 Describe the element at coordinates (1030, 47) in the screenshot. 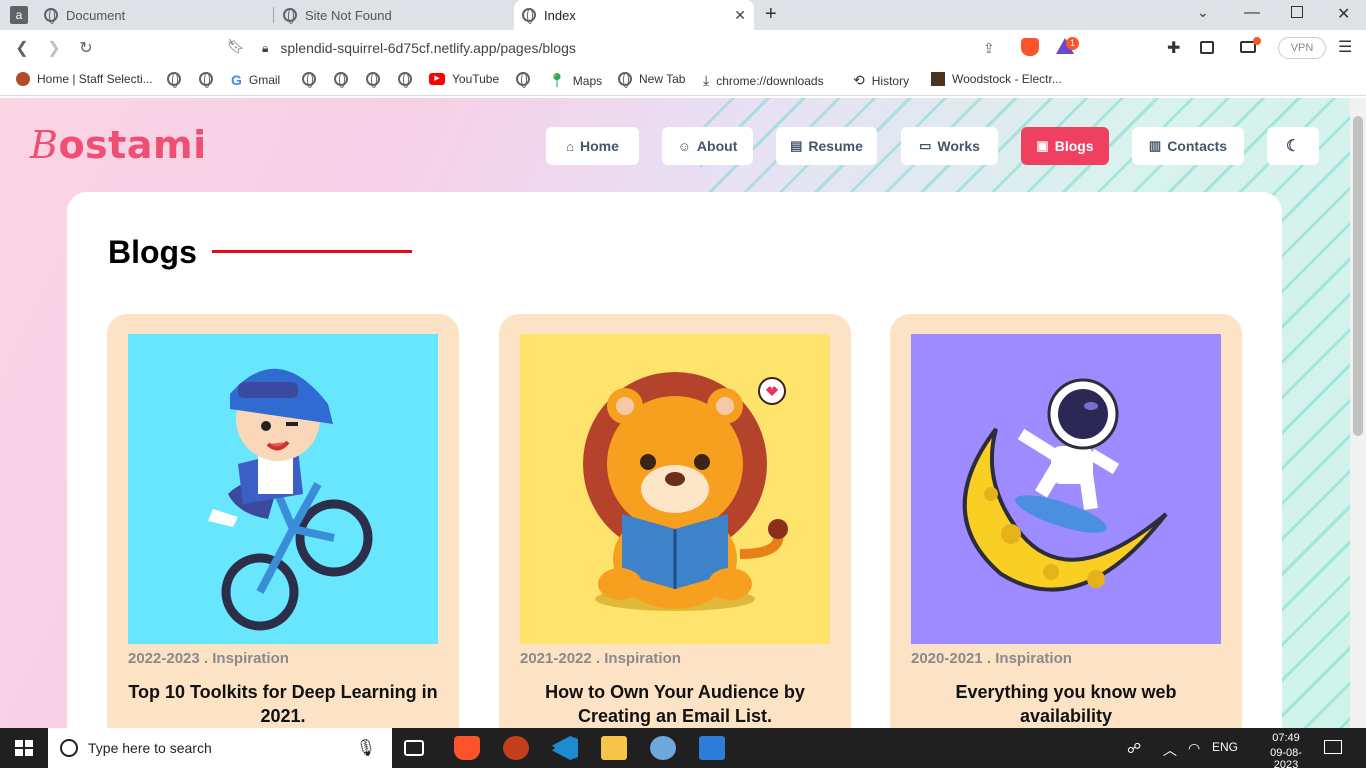

I see `brave-shields-icon` at that location.